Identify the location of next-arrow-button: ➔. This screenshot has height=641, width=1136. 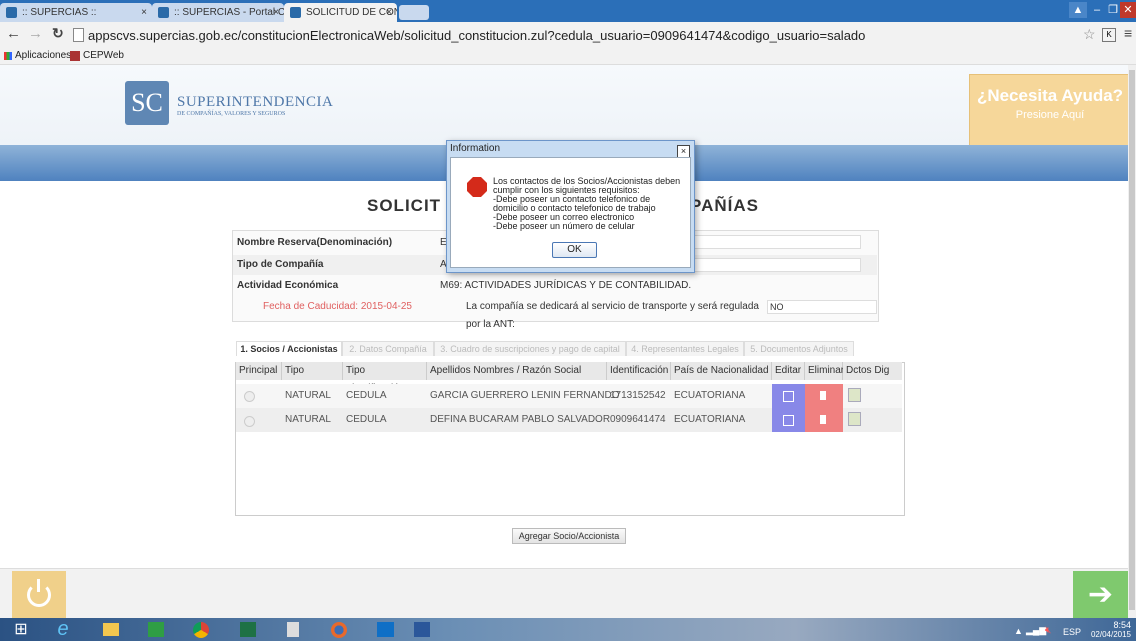
(1100, 594).